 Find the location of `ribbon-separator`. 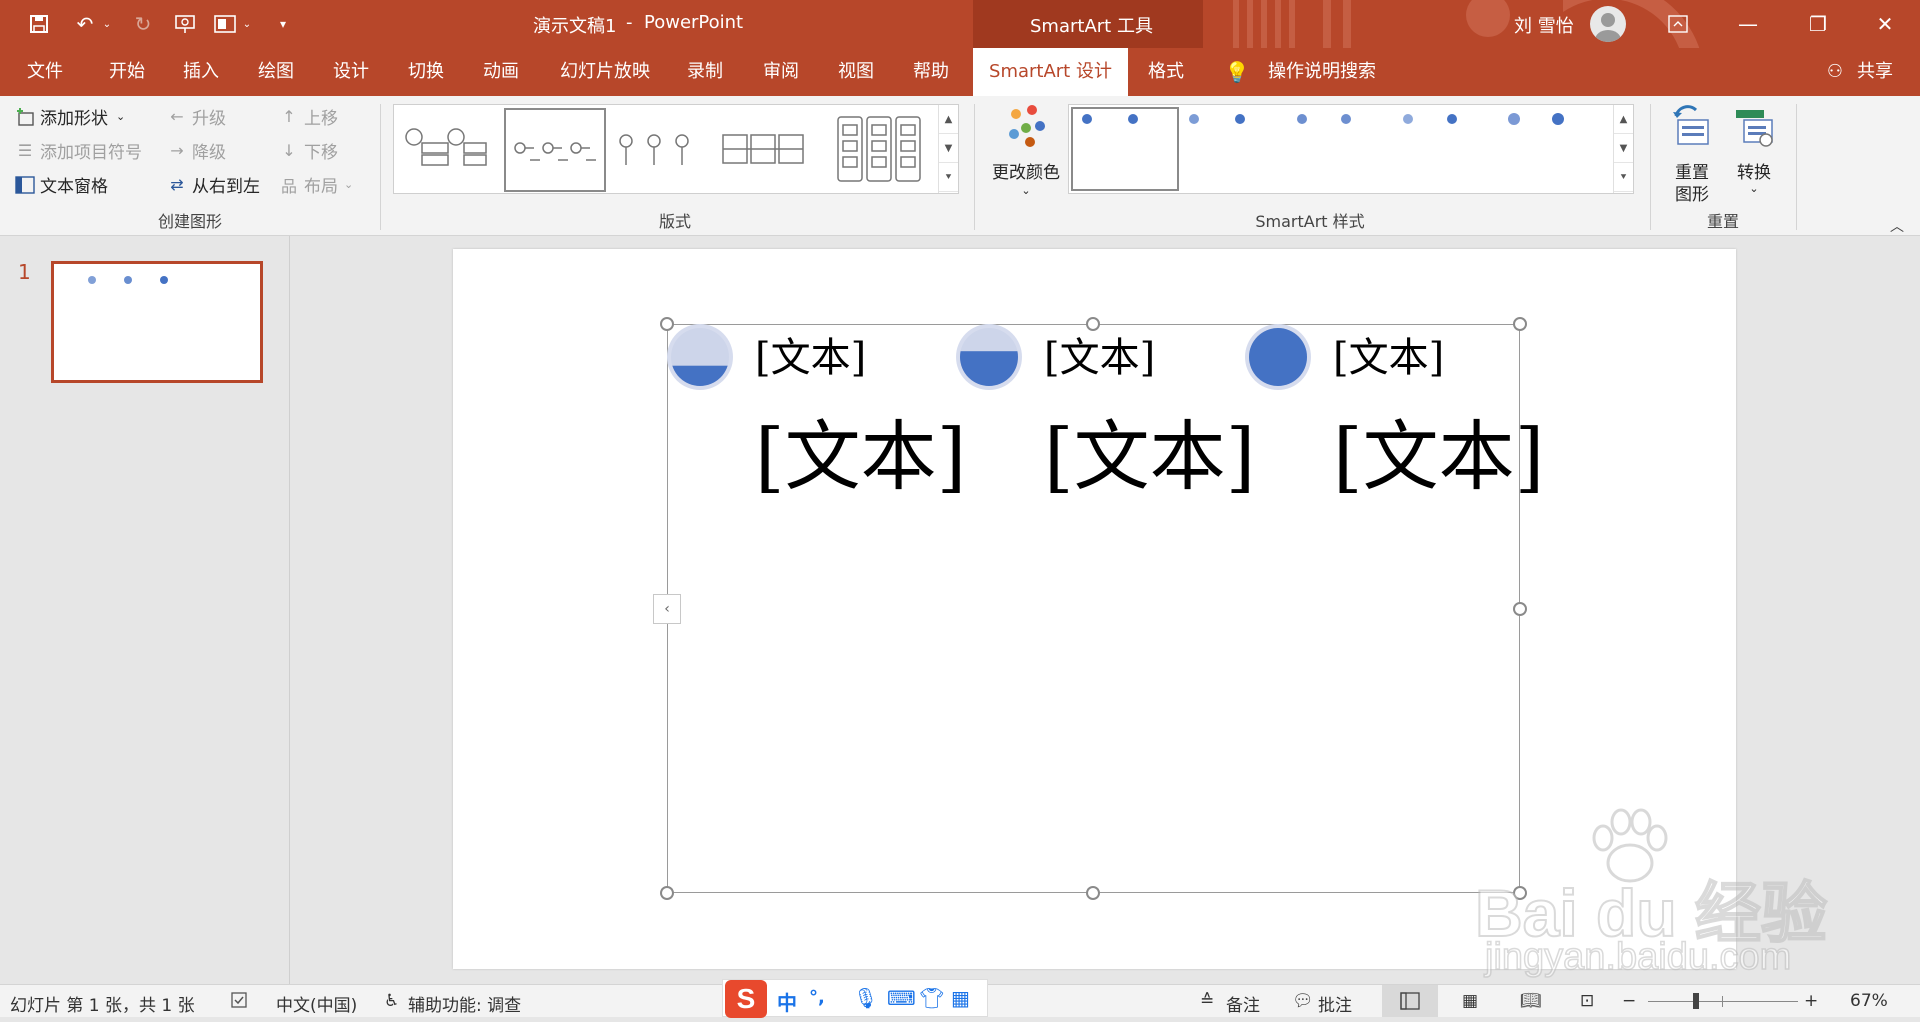

ribbon-separator is located at coordinates (1796, 167).